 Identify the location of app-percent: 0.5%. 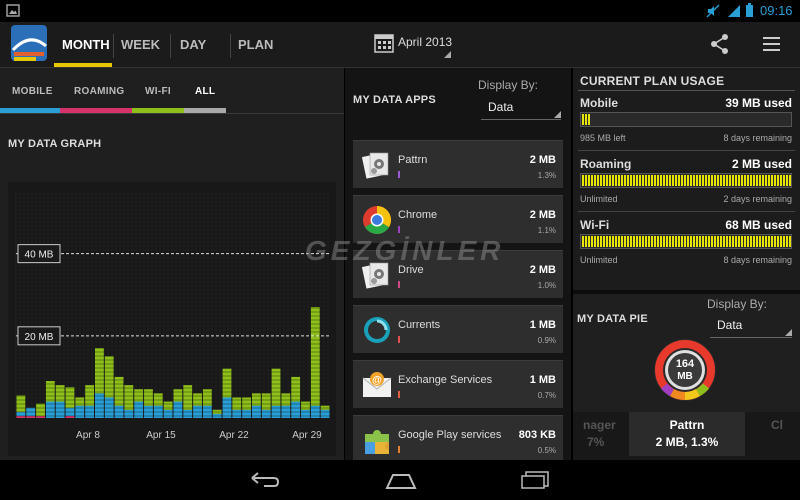
(546, 450).